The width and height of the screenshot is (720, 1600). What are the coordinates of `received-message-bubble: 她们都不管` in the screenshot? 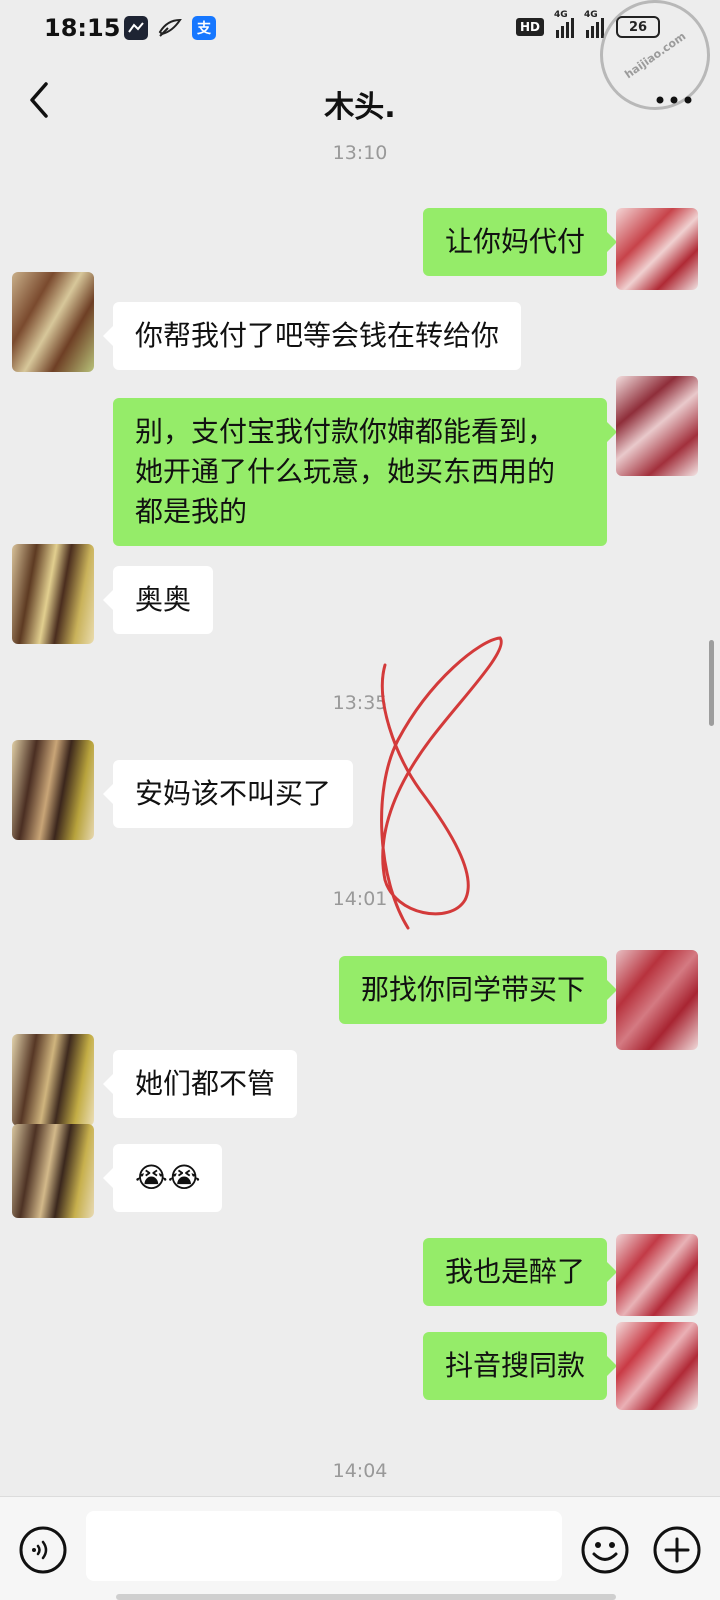 It's located at (200, 1084).